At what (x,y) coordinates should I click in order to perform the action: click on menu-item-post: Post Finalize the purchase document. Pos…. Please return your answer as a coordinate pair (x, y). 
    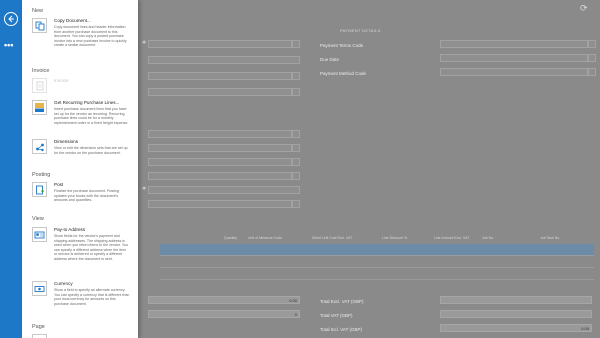
    Looking at the image, I should click on (82, 197).